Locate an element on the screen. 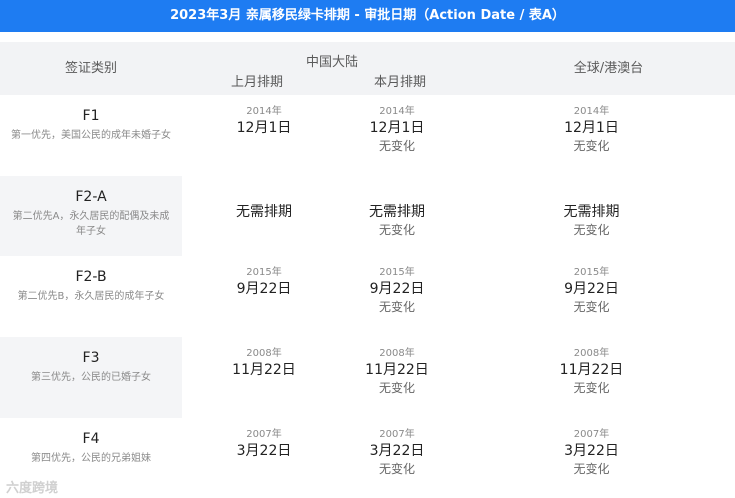 This screenshot has width=735, height=498. last-month-cell: 2015年 9月22日 is located at coordinates (264, 296).